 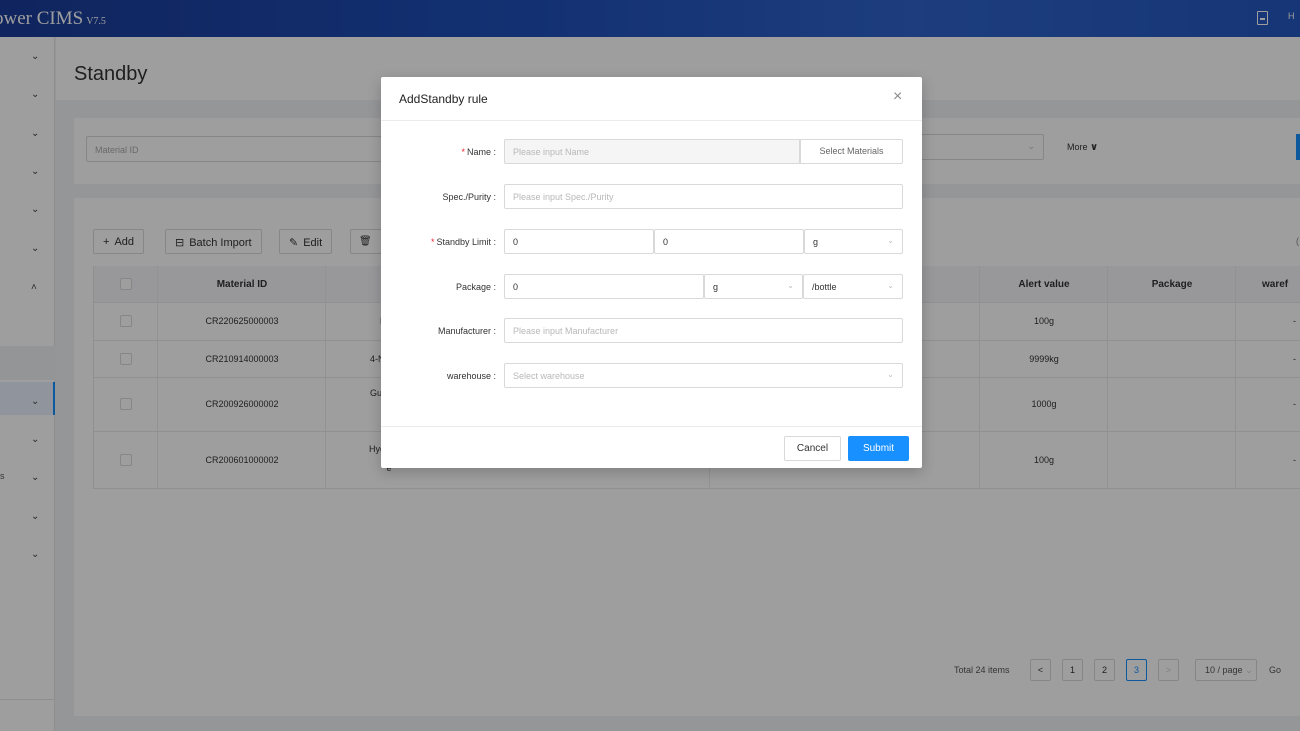 What do you see at coordinates (703, 330) in the screenshot?
I see `manufacturer-input: Please input Manufacturer` at bounding box center [703, 330].